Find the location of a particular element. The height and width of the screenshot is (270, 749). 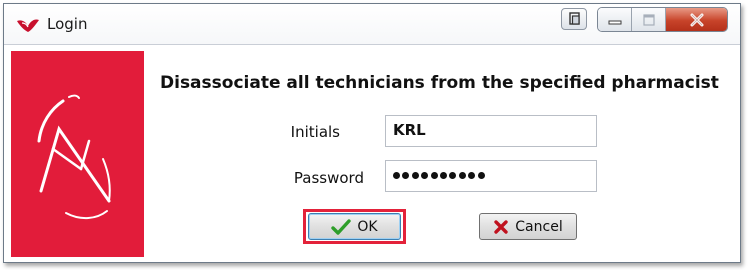

window-menu-icon is located at coordinates (574, 18).